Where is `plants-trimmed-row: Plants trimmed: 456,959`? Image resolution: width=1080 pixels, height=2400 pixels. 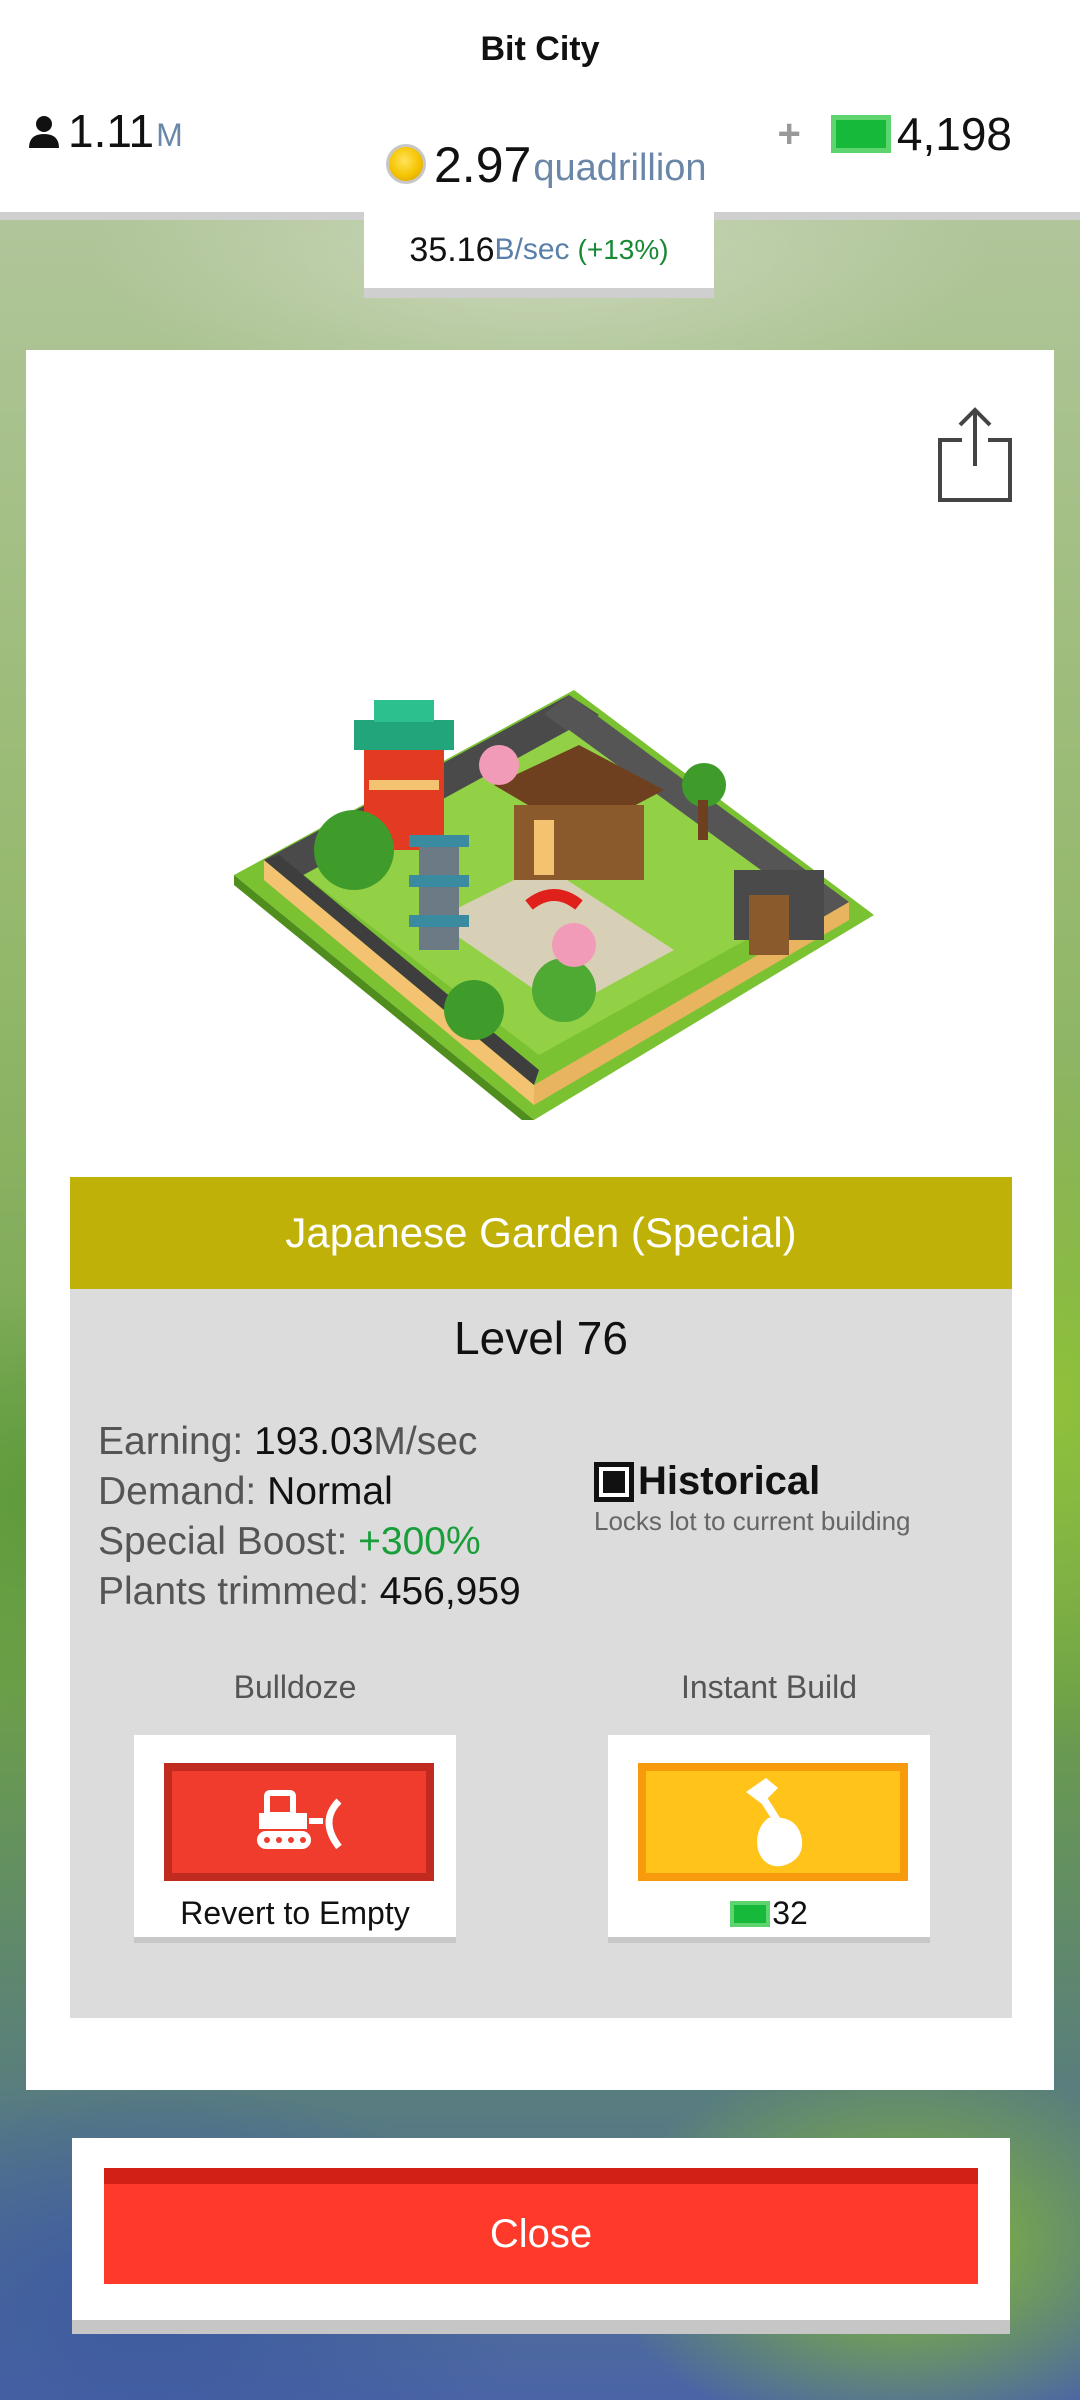
plants-trimmed-row: Plants trimmed: 456,959 is located at coordinates (309, 1592).